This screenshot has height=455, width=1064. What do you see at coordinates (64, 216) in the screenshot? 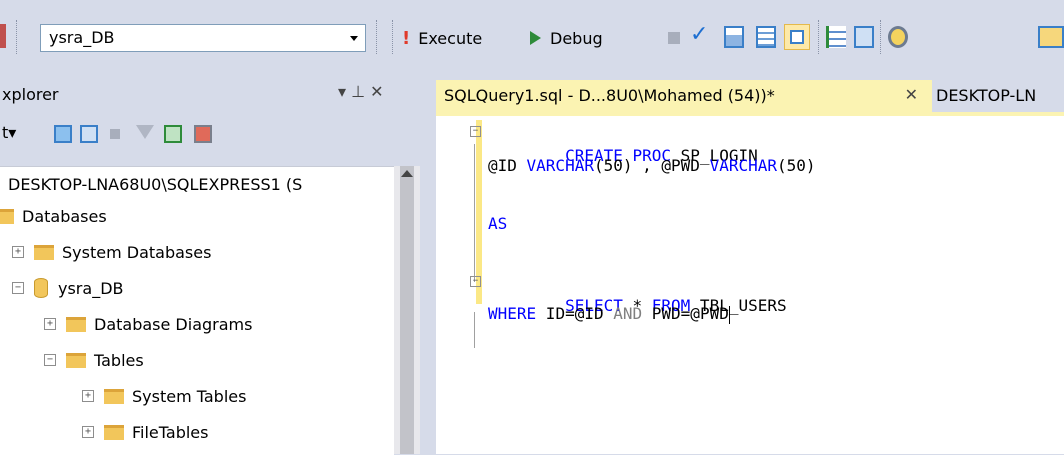
I see `tree-node-label: Databases` at bounding box center [64, 216].